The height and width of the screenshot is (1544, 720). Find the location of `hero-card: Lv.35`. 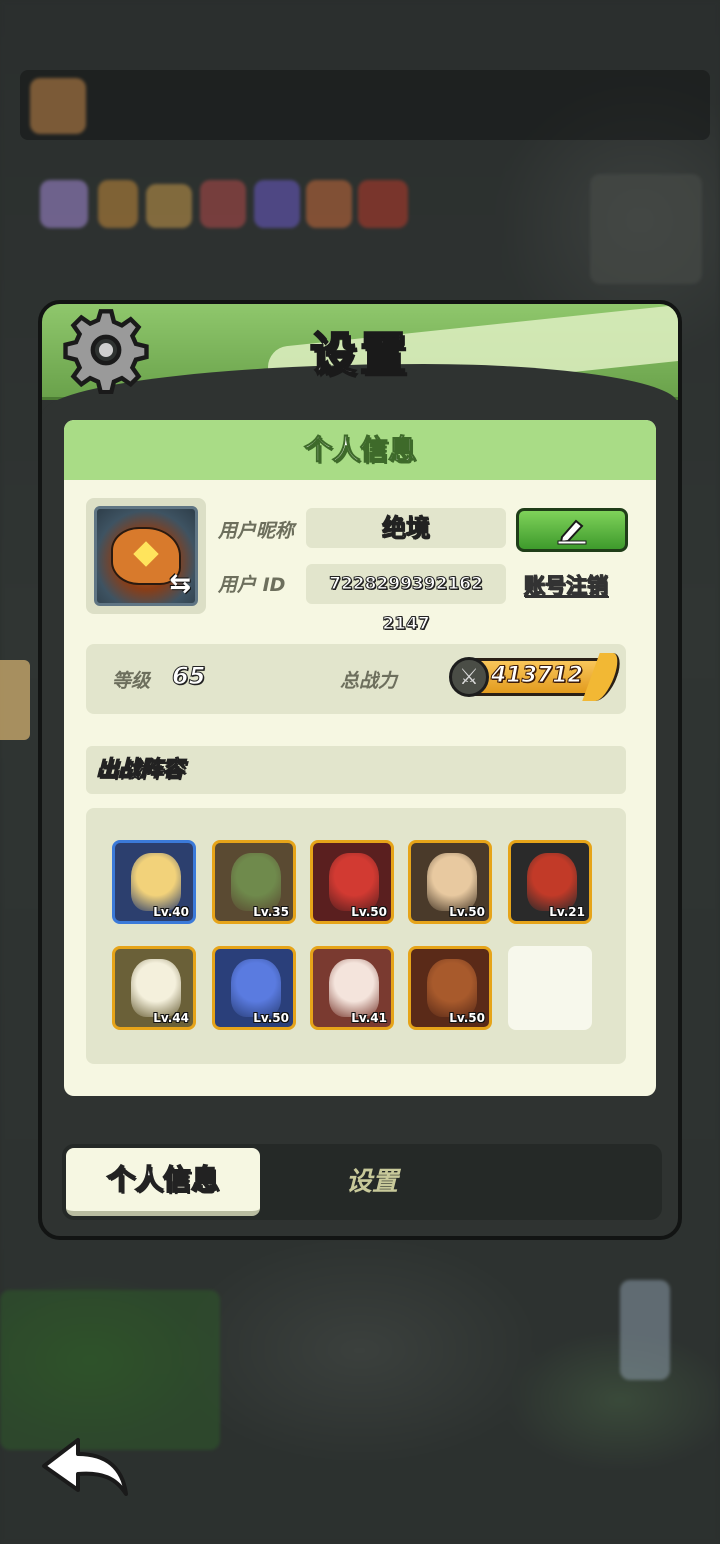

hero-card: Lv.35 is located at coordinates (254, 882).